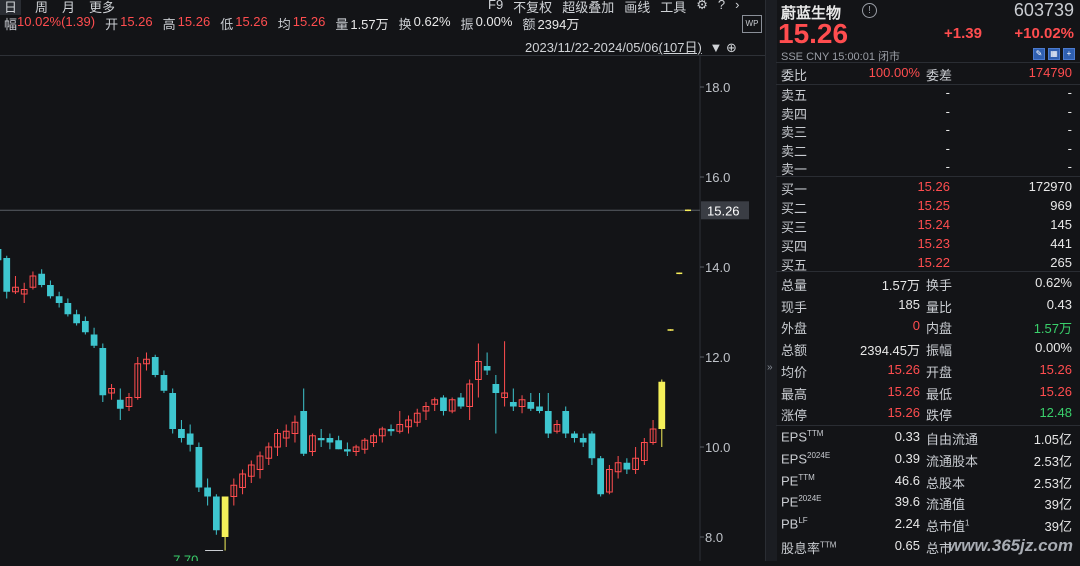 This screenshot has height=566, width=1080. What do you see at coordinates (102, 7) in the screenshot?
I see `tab-more: 更多` at bounding box center [102, 7].